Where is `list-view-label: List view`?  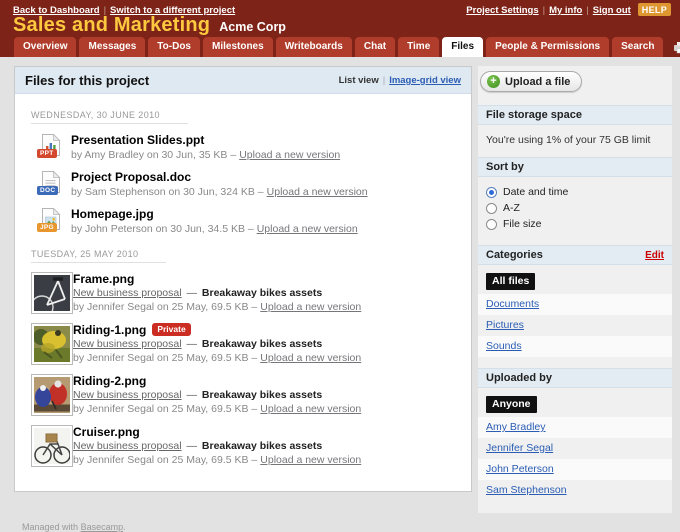
list-view-label: List view is located at coordinates (358, 80).